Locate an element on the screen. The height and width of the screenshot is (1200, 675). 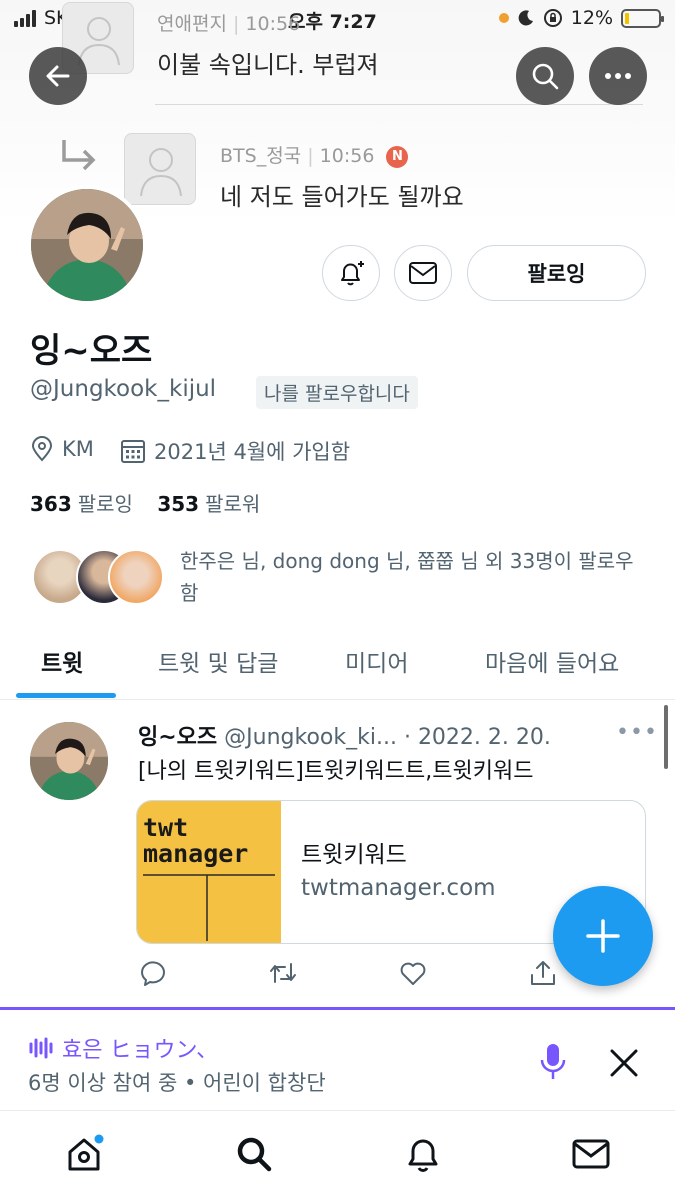
back-button is located at coordinates (58, 76).